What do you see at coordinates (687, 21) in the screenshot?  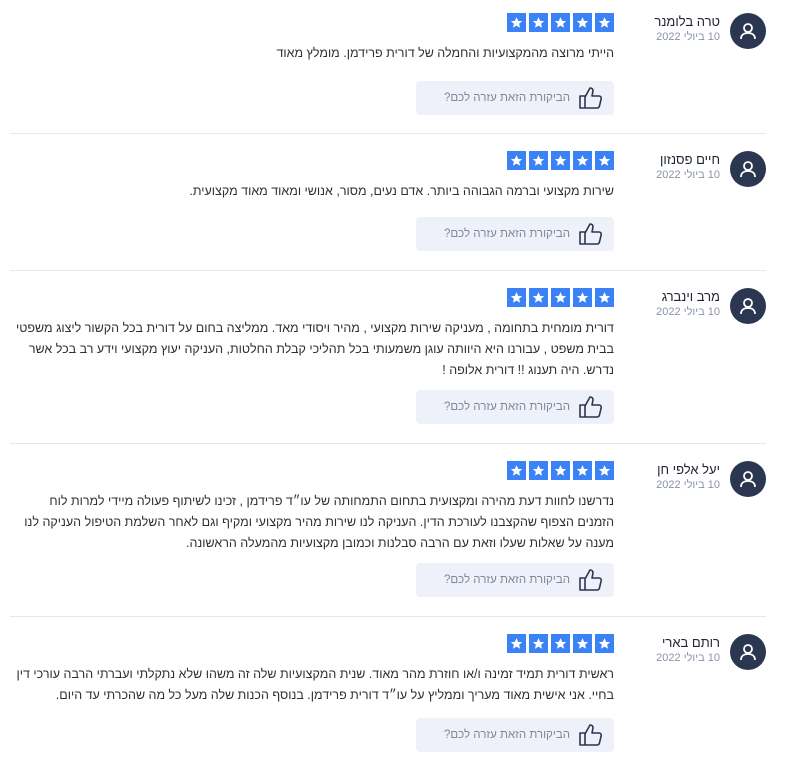 I see `reviewer-name: טרה בלומנר` at bounding box center [687, 21].